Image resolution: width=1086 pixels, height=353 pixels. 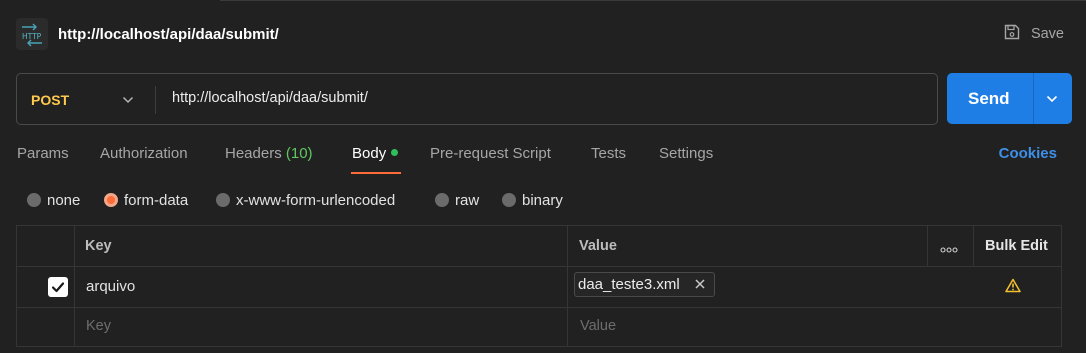 I want to click on method-divider, so click(x=155, y=100).